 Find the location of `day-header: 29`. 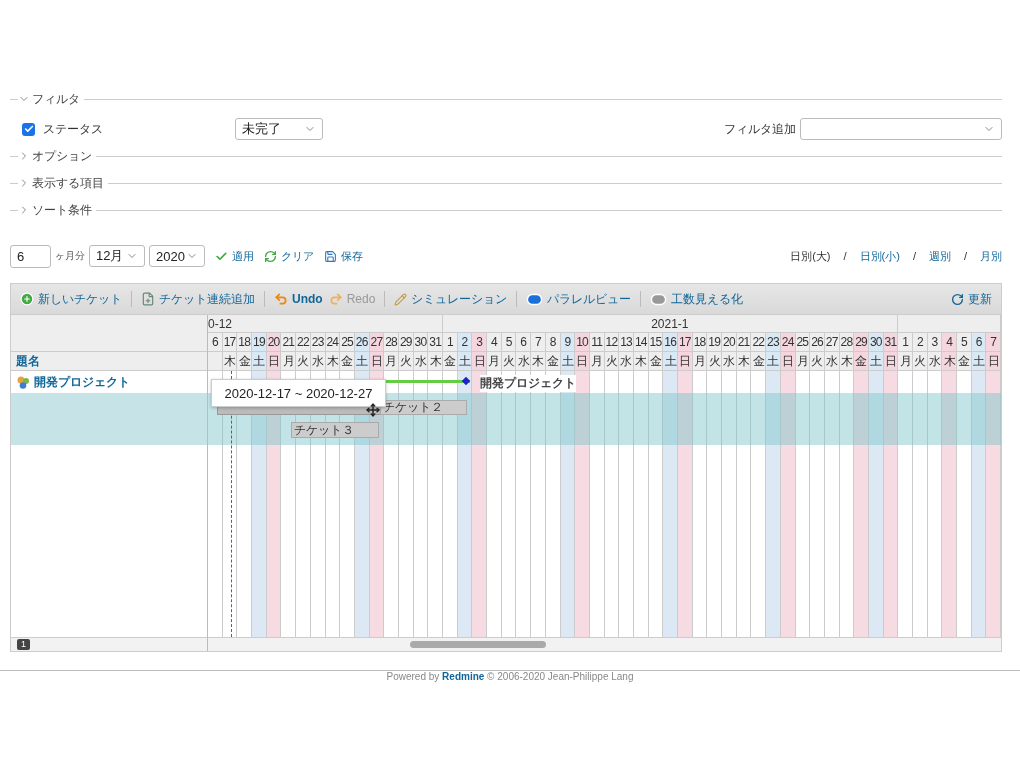

day-header: 29 is located at coordinates (861, 342).